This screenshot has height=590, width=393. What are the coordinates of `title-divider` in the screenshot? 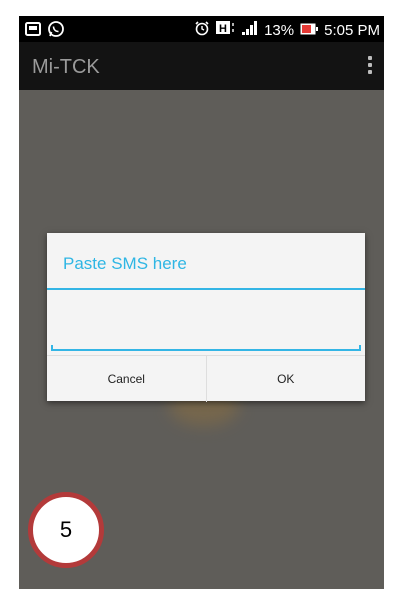 It's located at (206, 289).